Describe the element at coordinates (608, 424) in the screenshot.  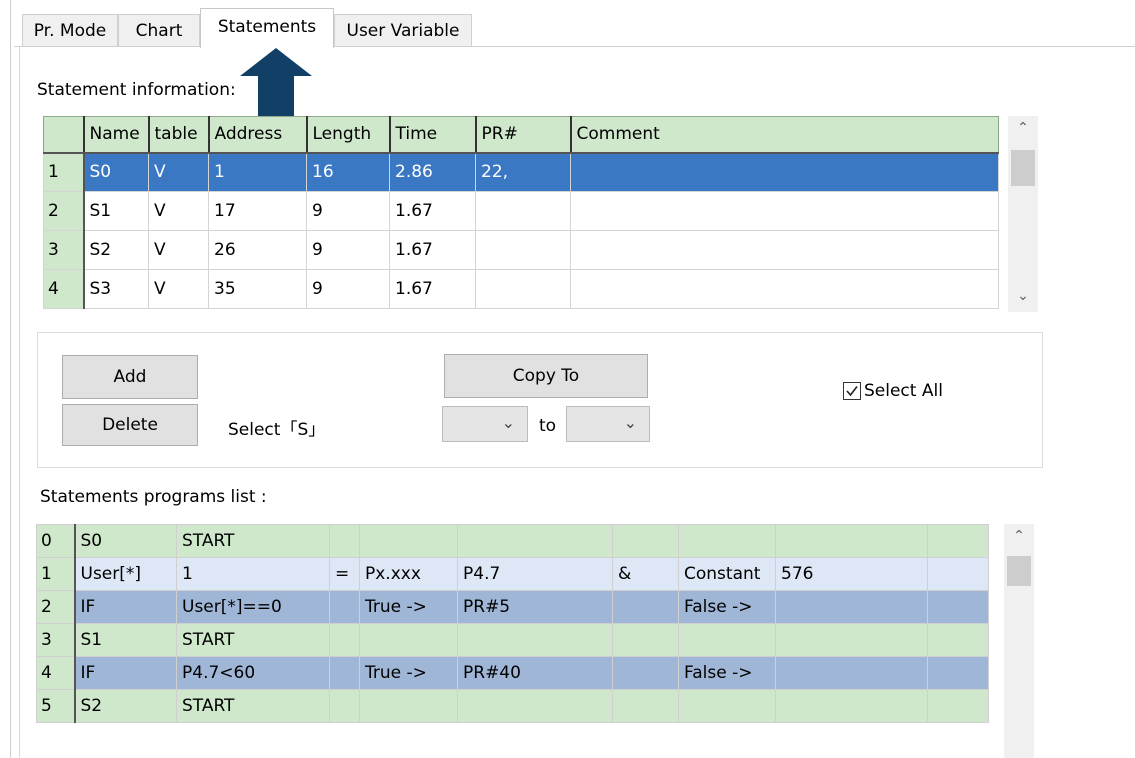
I see `copy-to-combo: ⌄` at that location.